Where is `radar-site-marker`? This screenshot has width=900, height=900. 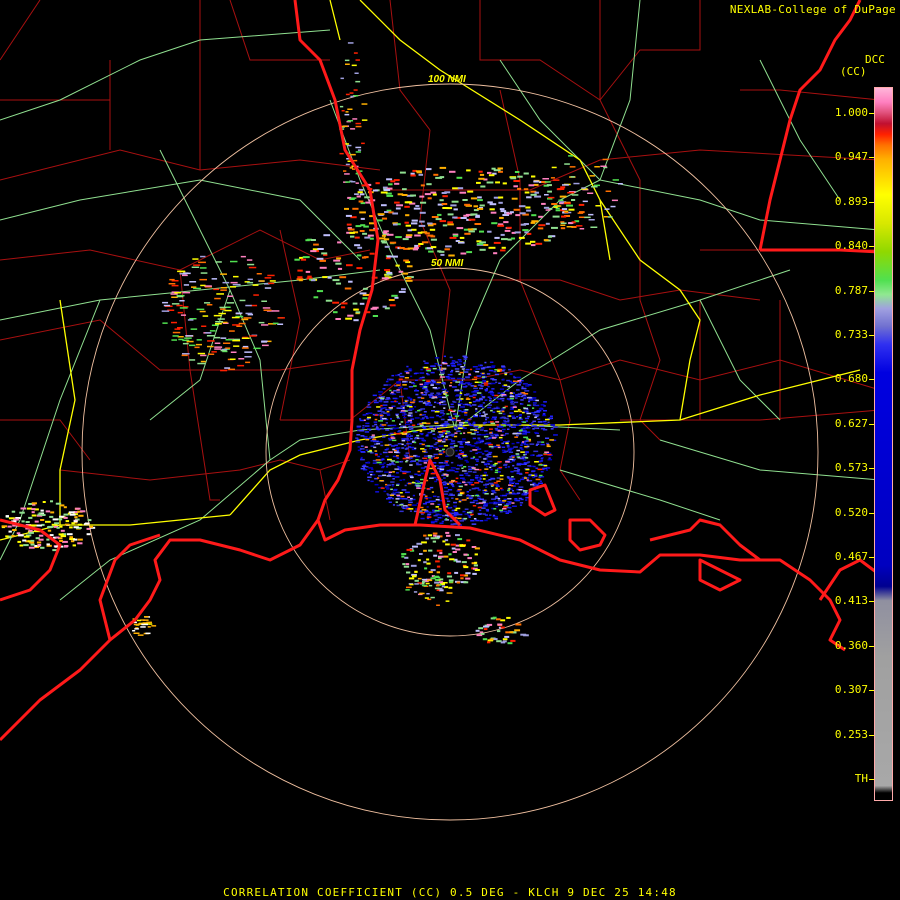
radar-site-marker is located at coordinates (450, 452).